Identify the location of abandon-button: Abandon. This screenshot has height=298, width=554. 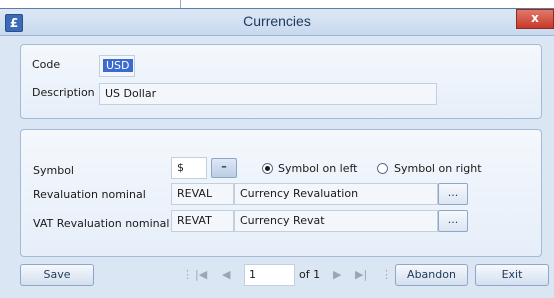
(431, 275).